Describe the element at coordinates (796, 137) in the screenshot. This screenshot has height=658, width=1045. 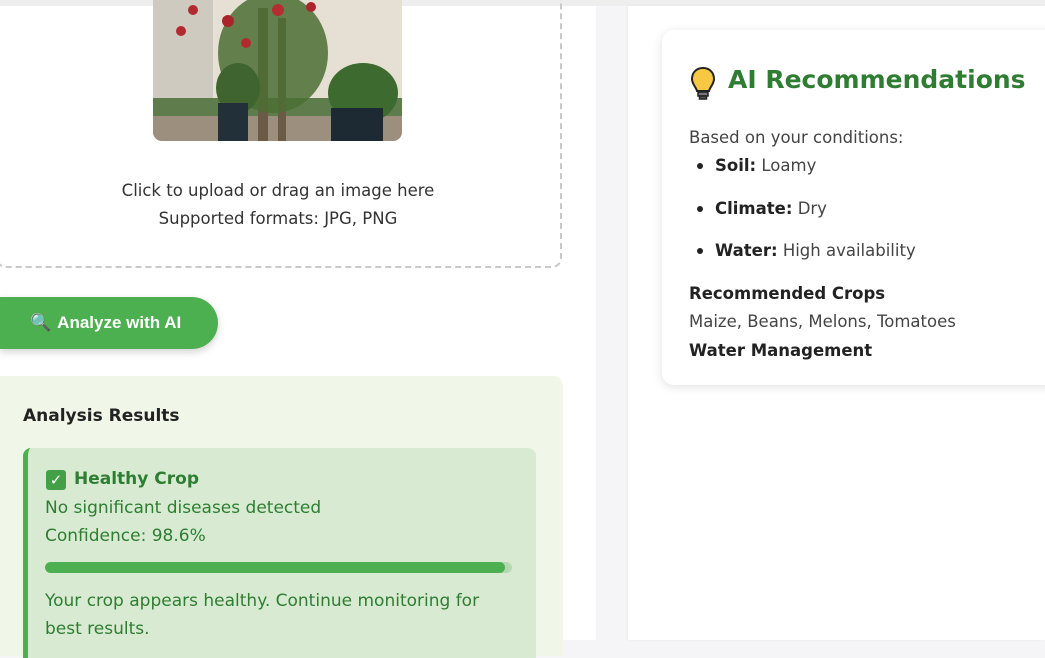
I see `conditions-intro: Based on your conditions:` at that location.